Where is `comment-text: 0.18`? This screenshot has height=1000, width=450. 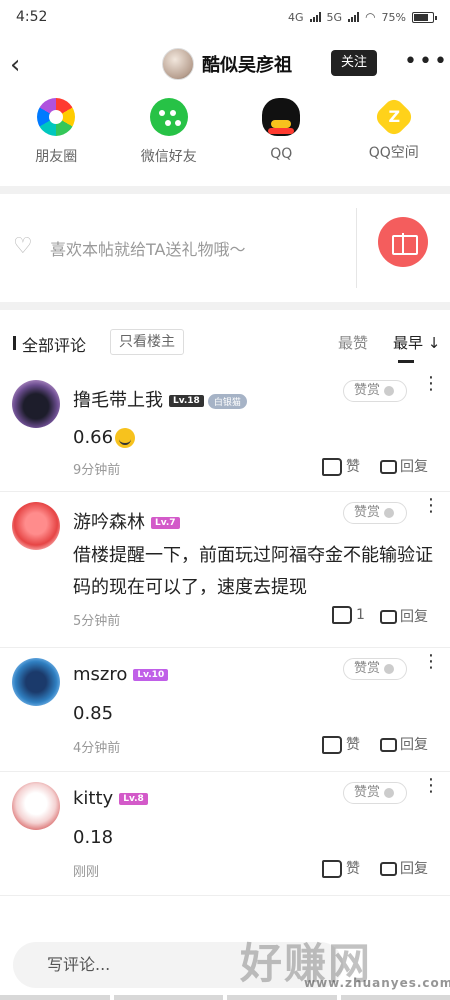 comment-text: 0.18 is located at coordinates (93, 837).